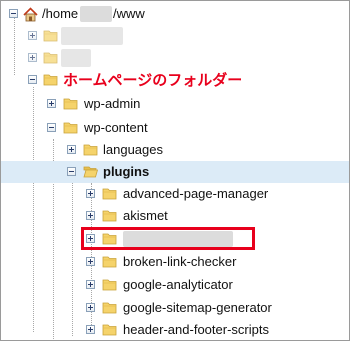 This screenshot has height=341, width=350. What do you see at coordinates (180, 261) in the screenshot?
I see `folder-label: broken-link-checker` at bounding box center [180, 261].